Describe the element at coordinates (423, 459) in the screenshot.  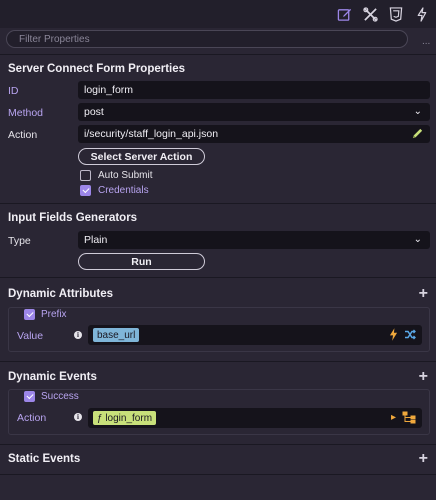
I see `add-static-event-icon: +` at that location.